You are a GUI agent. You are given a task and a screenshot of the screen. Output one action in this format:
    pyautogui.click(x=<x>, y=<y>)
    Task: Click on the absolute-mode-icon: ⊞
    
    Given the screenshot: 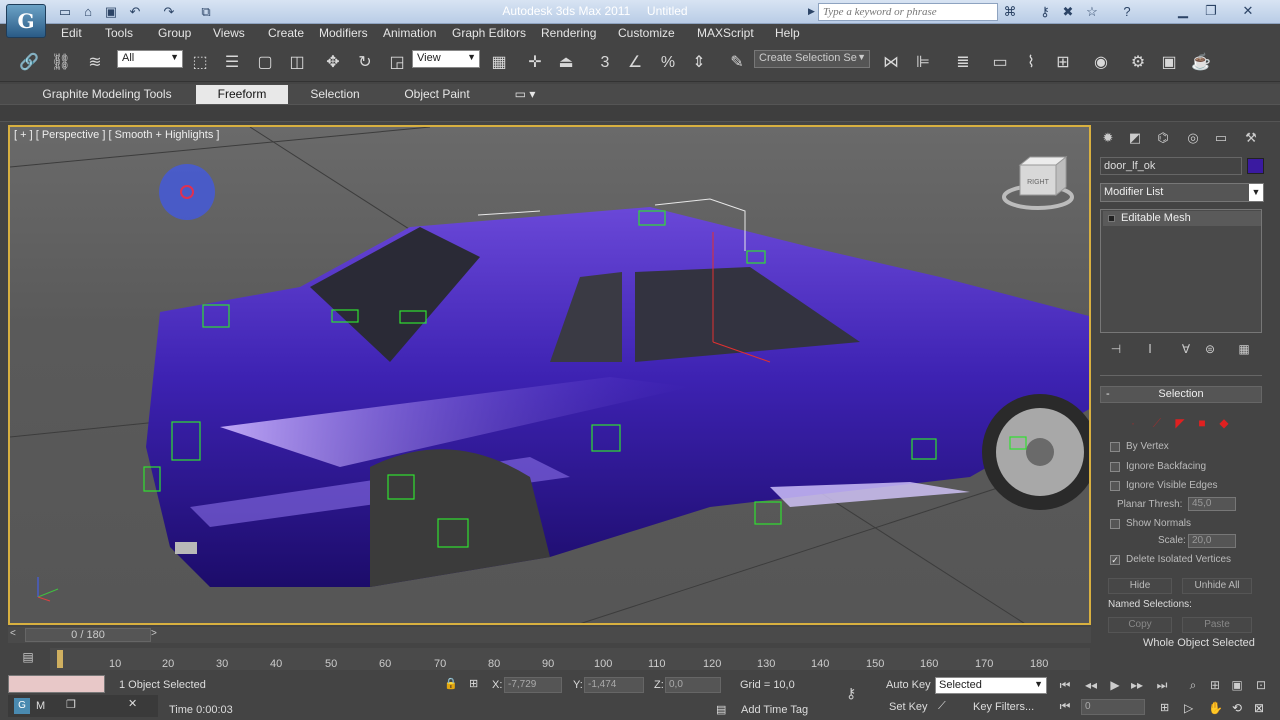 What is the action you would take?
    pyautogui.click(x=473, y=683)
    